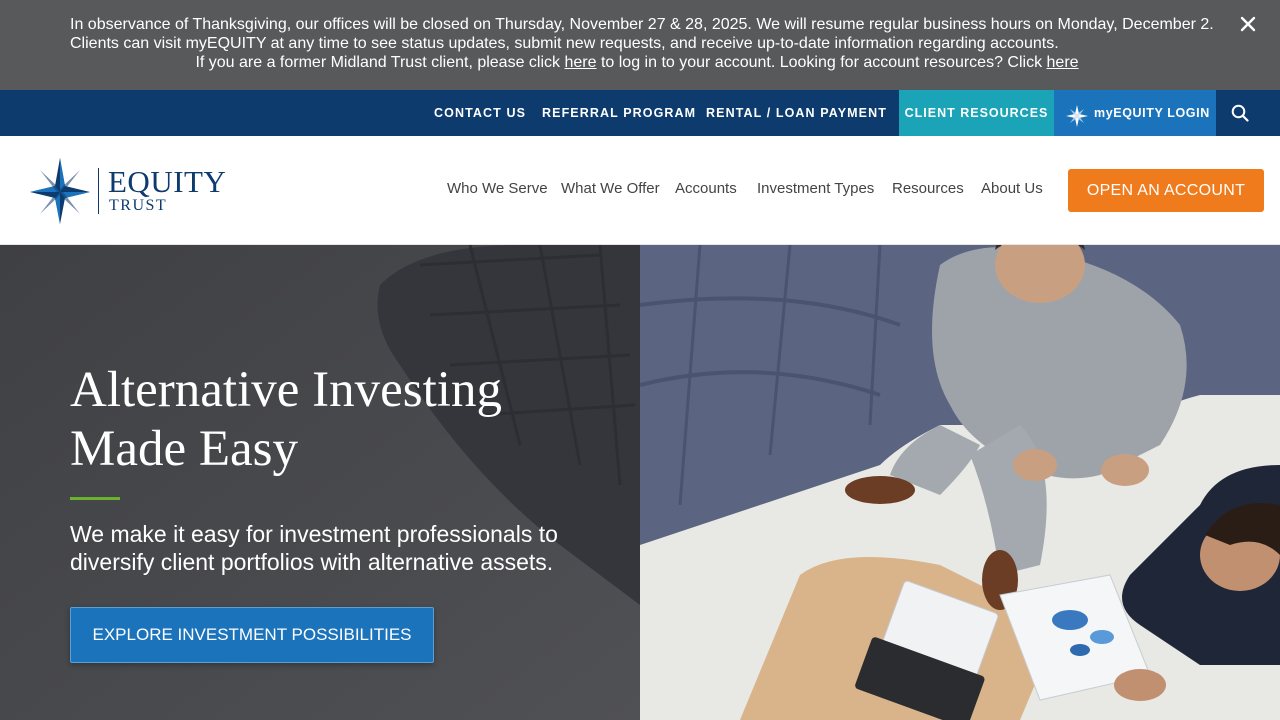 This screenshot has height=720, width=1280. Describe the element at coordinates (184, 449) in the screenshot. I see `hero-title-line-2: Made Easy` at that location.